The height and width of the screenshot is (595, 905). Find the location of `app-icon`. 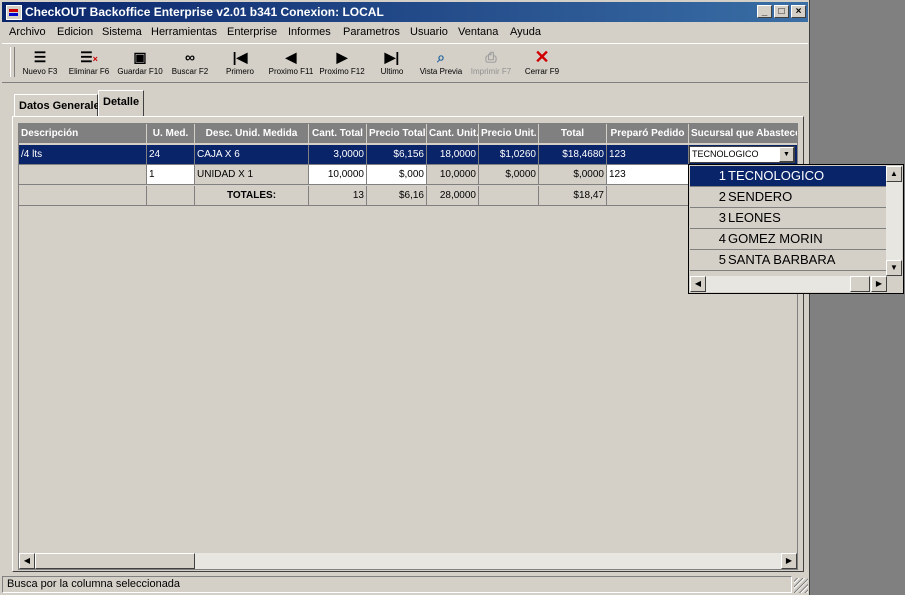

app-icon is located at coordinates (14, 12).